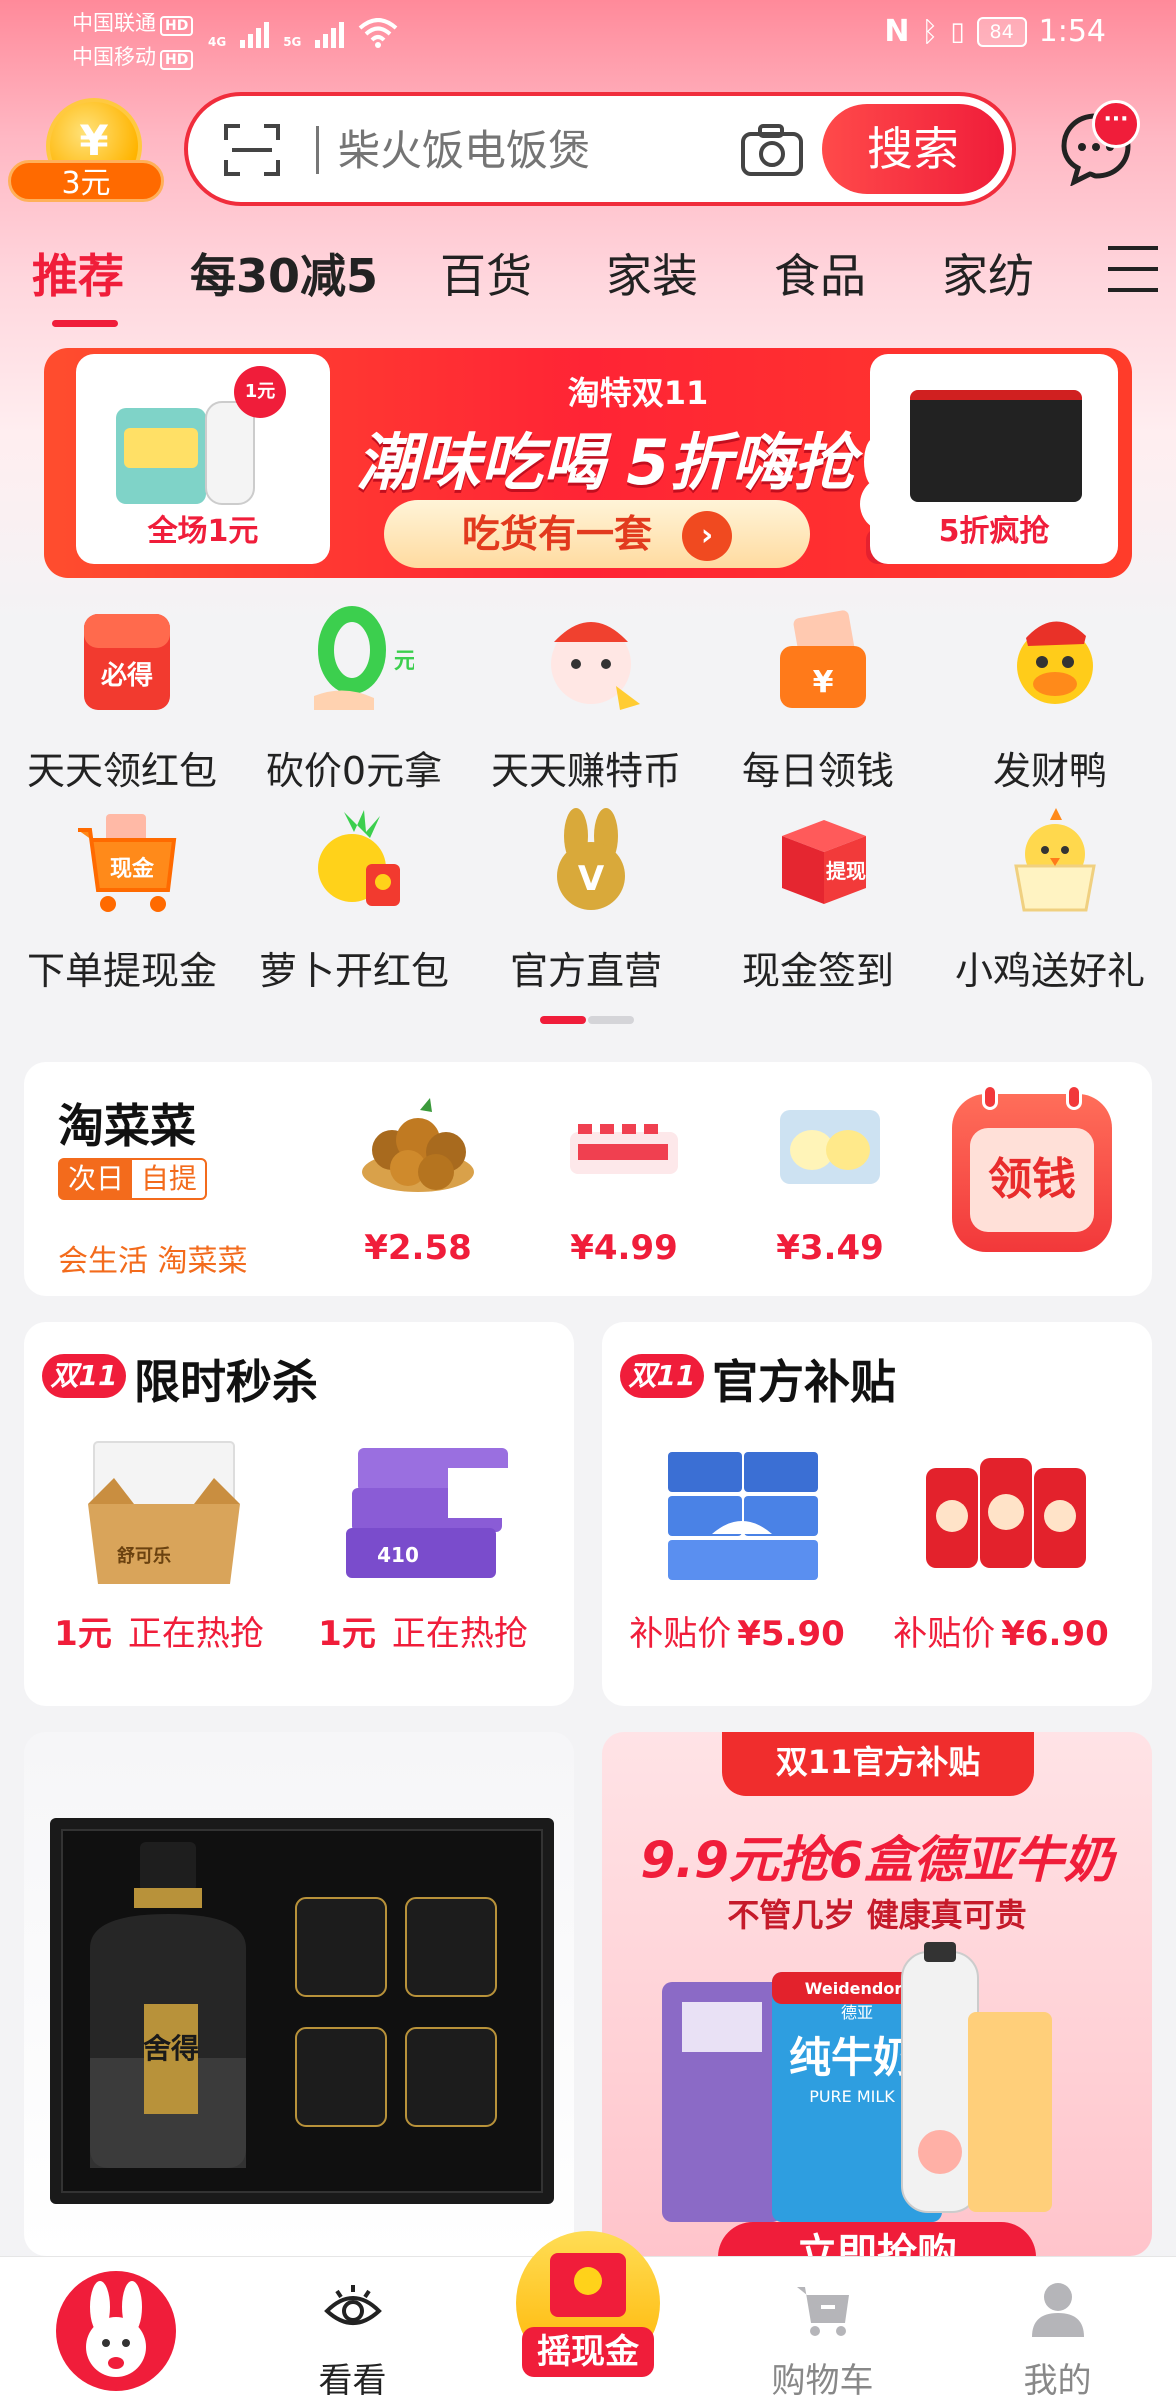  I want to click on next-day-pickup-badge: 次日 自提, so click(132, 1179).